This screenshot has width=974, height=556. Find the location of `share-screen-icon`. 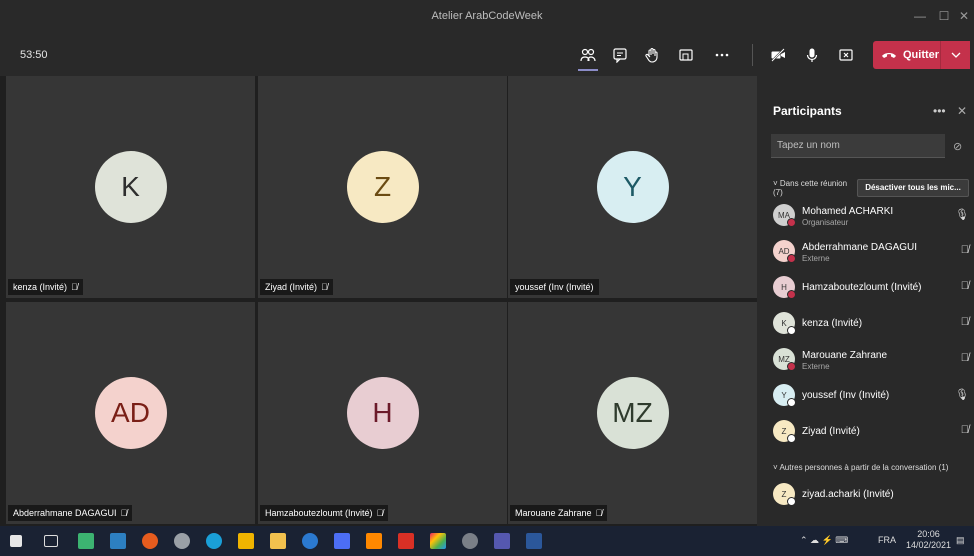

share-screen-icon is located at coordinates (846, 55).